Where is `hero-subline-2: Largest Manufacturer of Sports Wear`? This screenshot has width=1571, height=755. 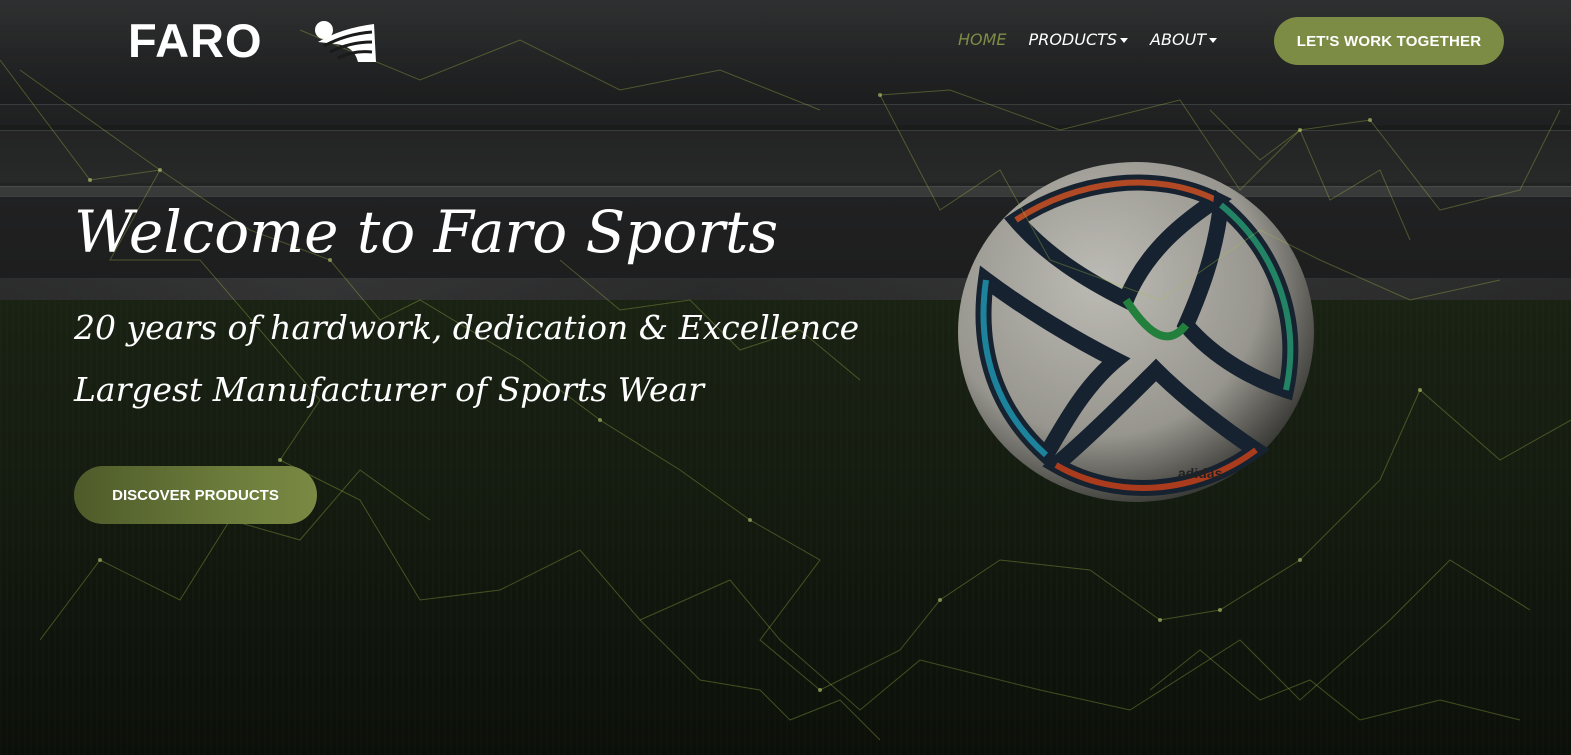
hero-subline-2: Largest Manufacturer of Sports Wear is located at coordinates (389, 389).